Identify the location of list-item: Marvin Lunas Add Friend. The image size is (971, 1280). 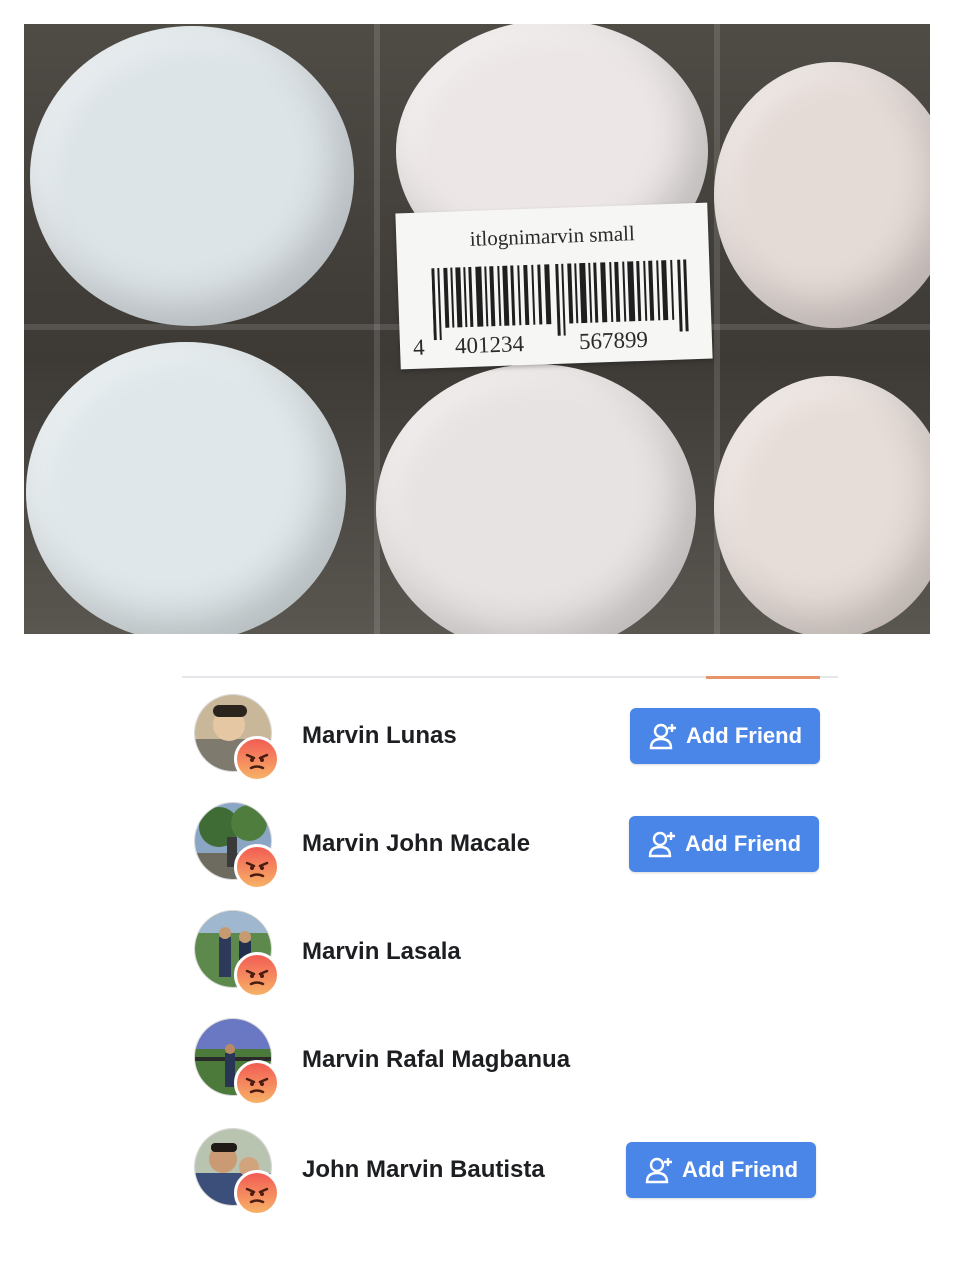
(510, 731).